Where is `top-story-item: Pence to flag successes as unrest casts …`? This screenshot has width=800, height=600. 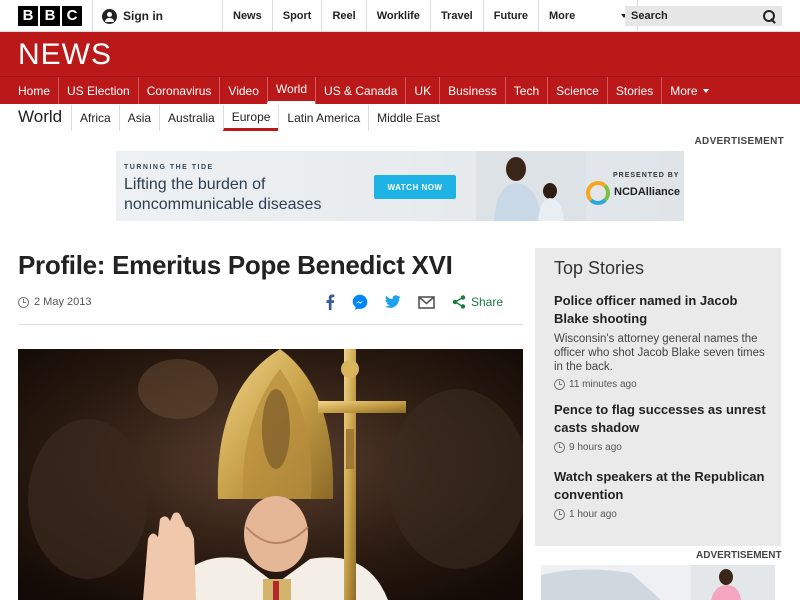
top-story-item: Pence to flag successes as unrest casts … is located at coordinates (661, 427).